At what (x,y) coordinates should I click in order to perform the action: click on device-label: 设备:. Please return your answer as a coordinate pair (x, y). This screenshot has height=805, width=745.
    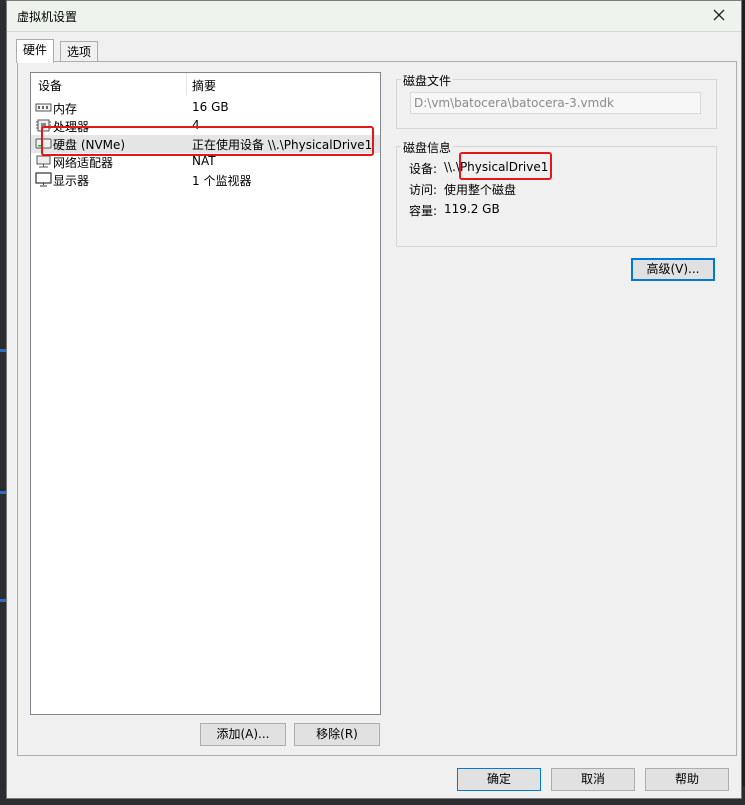
    Looking at the image, I should click on (423, 169).